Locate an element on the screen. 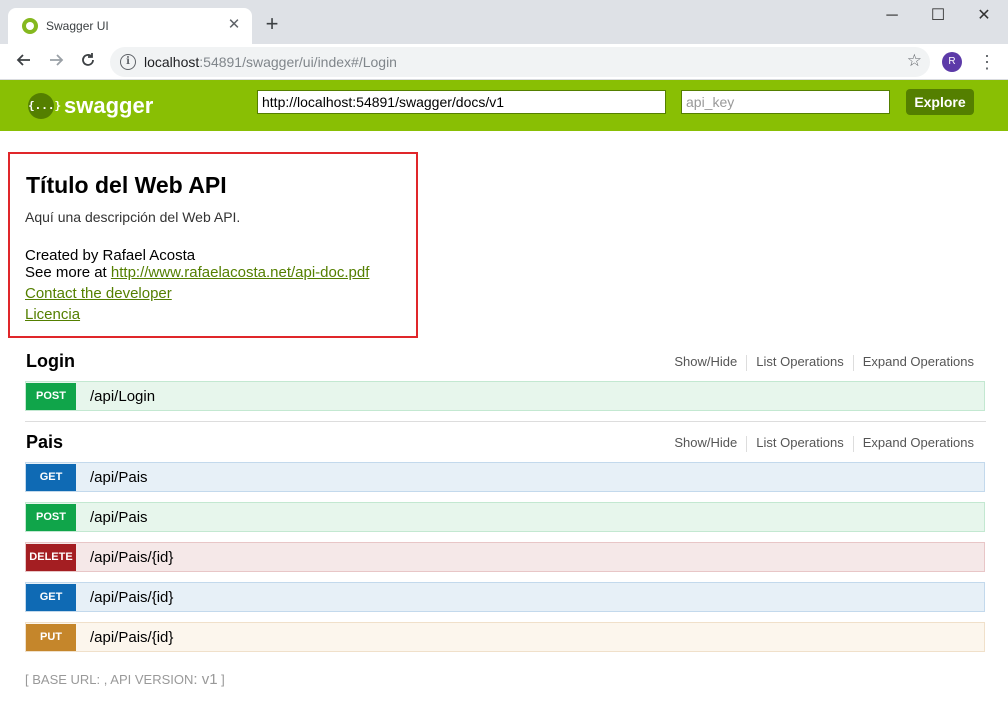  operation-row: GET /api/Pais is located at coordinates (505, 477).